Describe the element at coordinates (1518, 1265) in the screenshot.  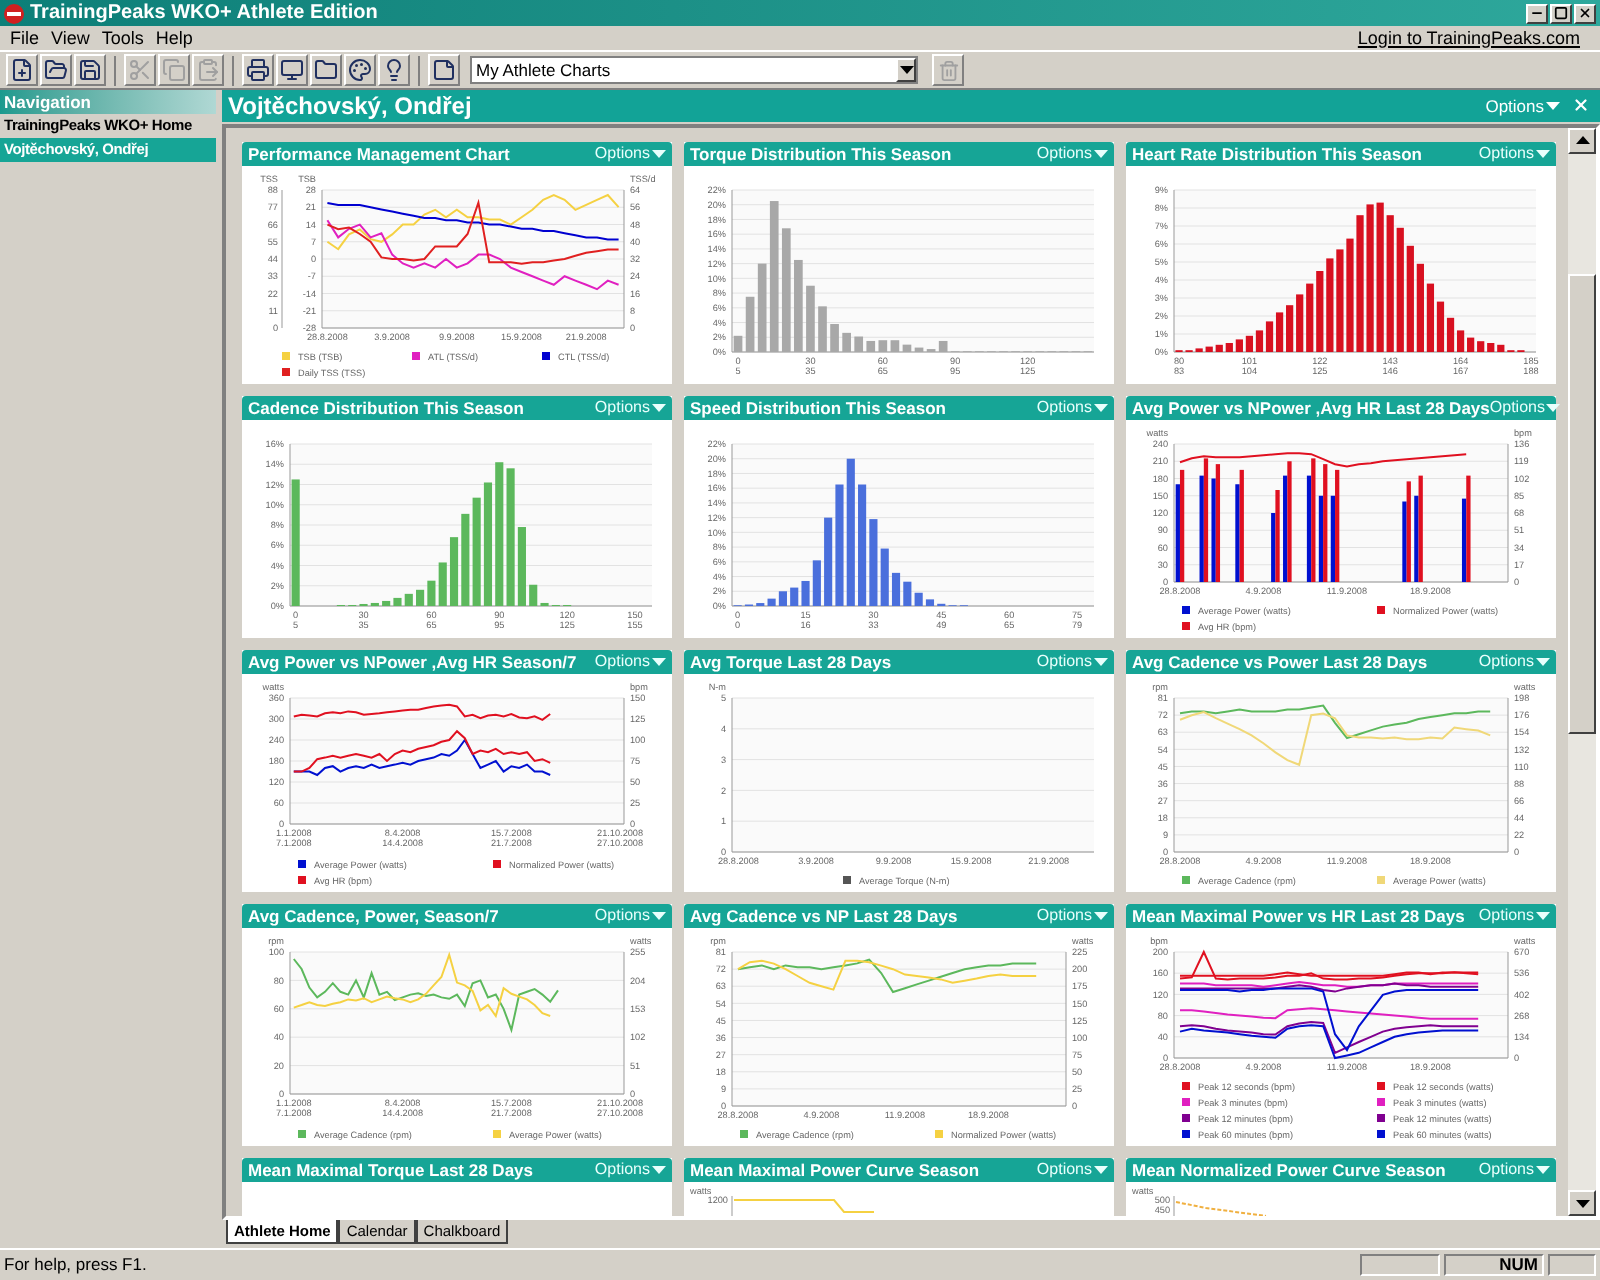
I see `num-lock-indicator: NUM` at that location.